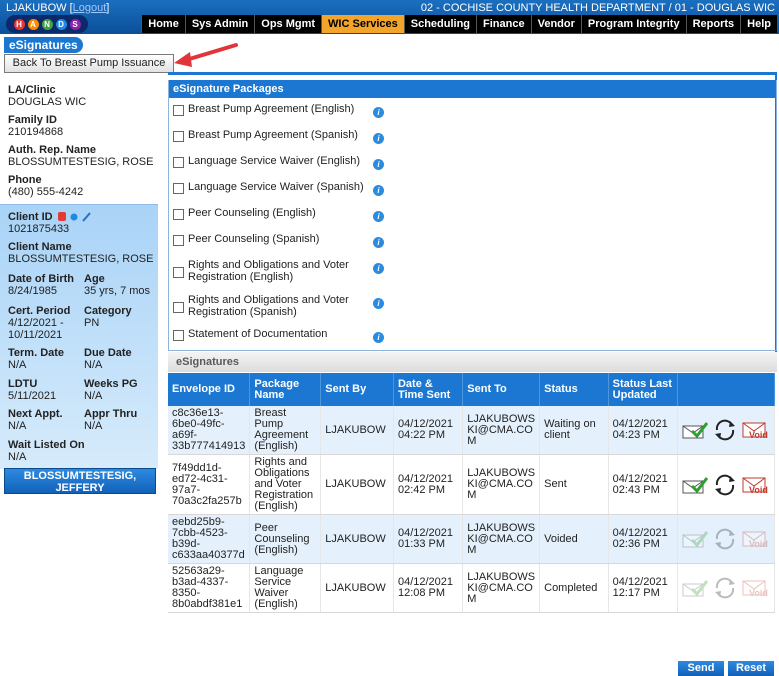 The height and width of the screenshot is (676, 779). Describe the element at coordinates (35, 335) in the screenshot. I see `cert-period-end: 10/11/2021` at that location.